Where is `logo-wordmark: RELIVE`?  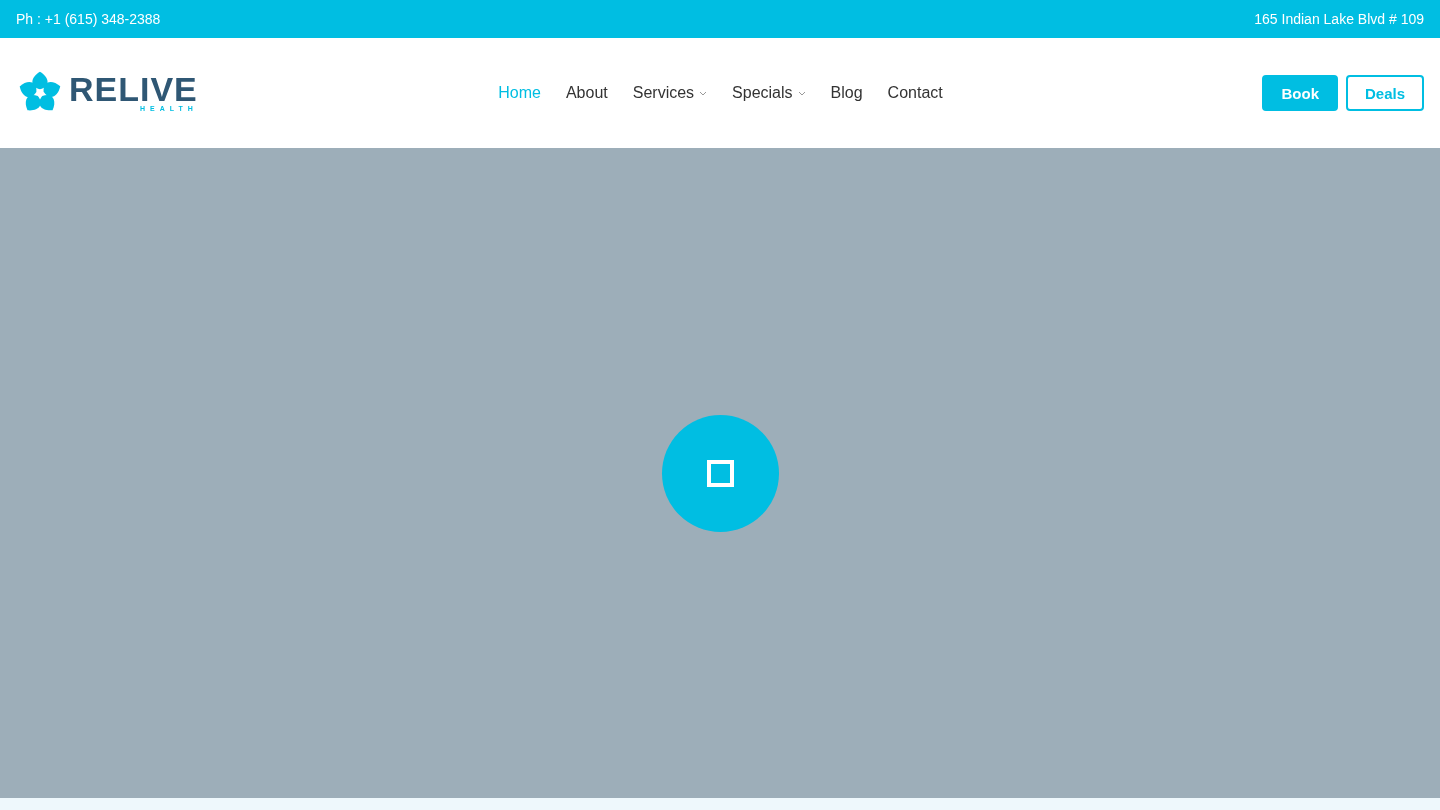
logo-wordmark: RELIVE is located at coordinates (133, 89).